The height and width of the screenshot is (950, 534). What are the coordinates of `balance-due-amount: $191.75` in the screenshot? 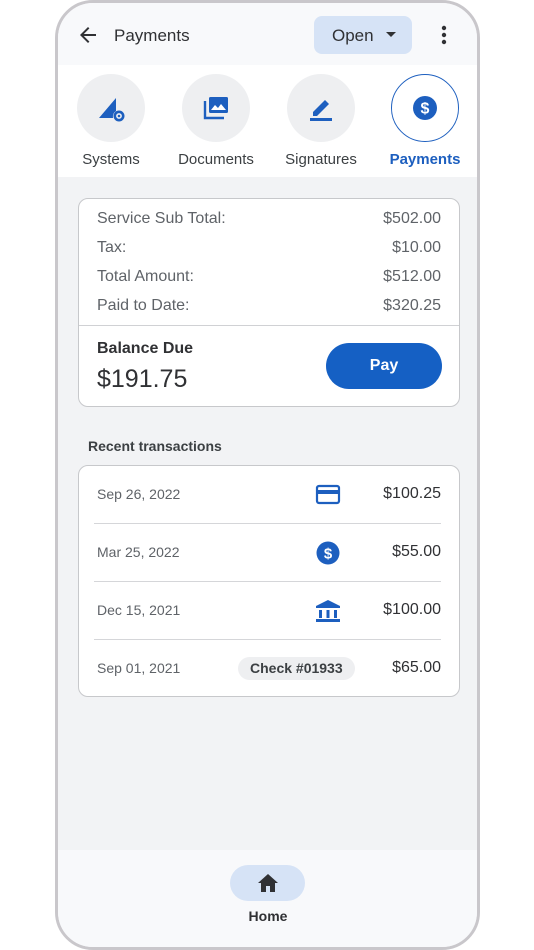 It's located at (142, 379).